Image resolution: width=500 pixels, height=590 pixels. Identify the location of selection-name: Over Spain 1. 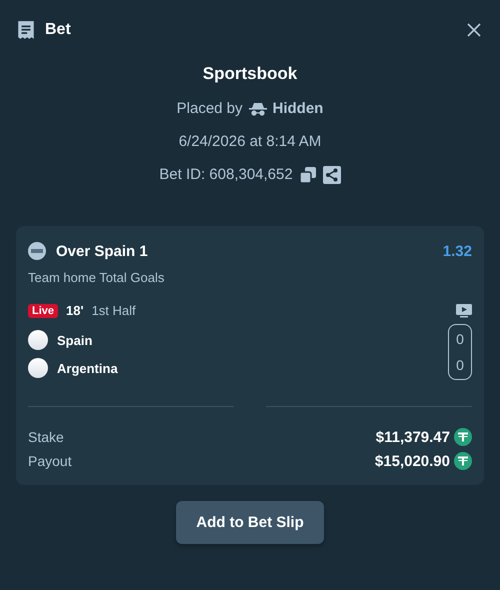
(102, 251).